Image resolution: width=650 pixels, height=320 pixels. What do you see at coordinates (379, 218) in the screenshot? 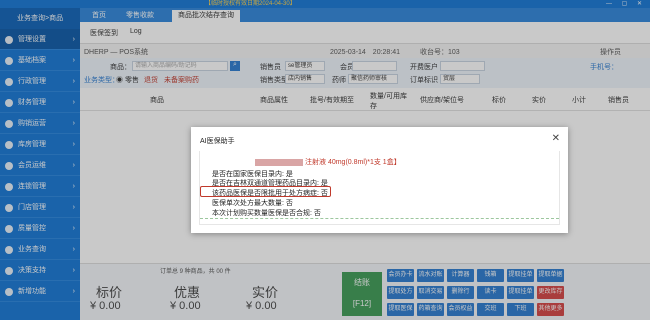
I see `divider` at bounding box center [379, 218].